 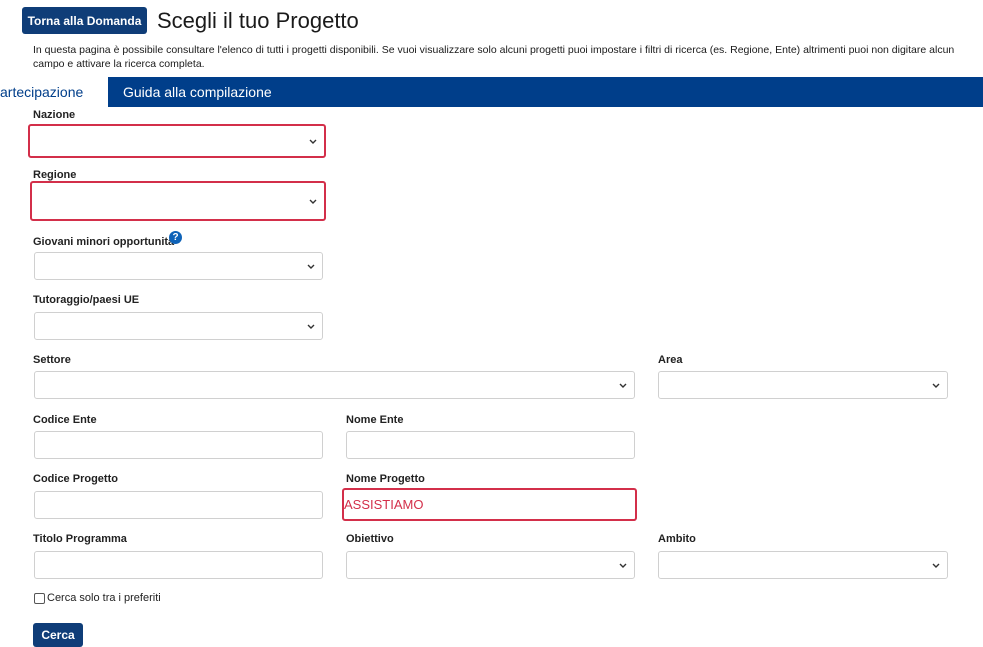 What do you see at coordinates (375, 420) in the screenshot?
I see `nome-ente-label: Nome Ente` at bounding box center [375, 420].